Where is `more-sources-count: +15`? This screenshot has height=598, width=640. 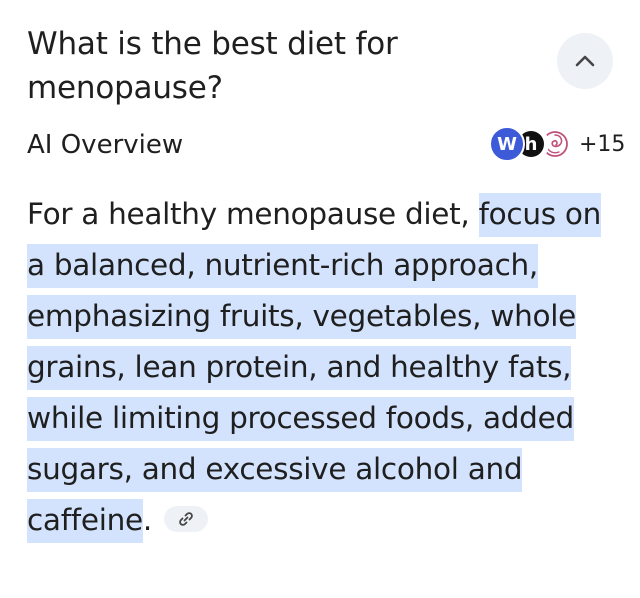 more-sources-count: +15 is located at coordinates (602, 144).